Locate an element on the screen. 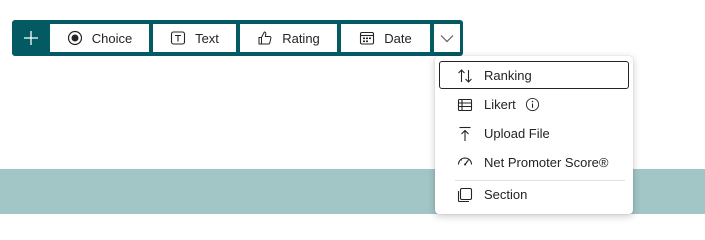 The width and height of the screenshot is (705, 240). choice-label: Choice is located at coordinates (112, 38).